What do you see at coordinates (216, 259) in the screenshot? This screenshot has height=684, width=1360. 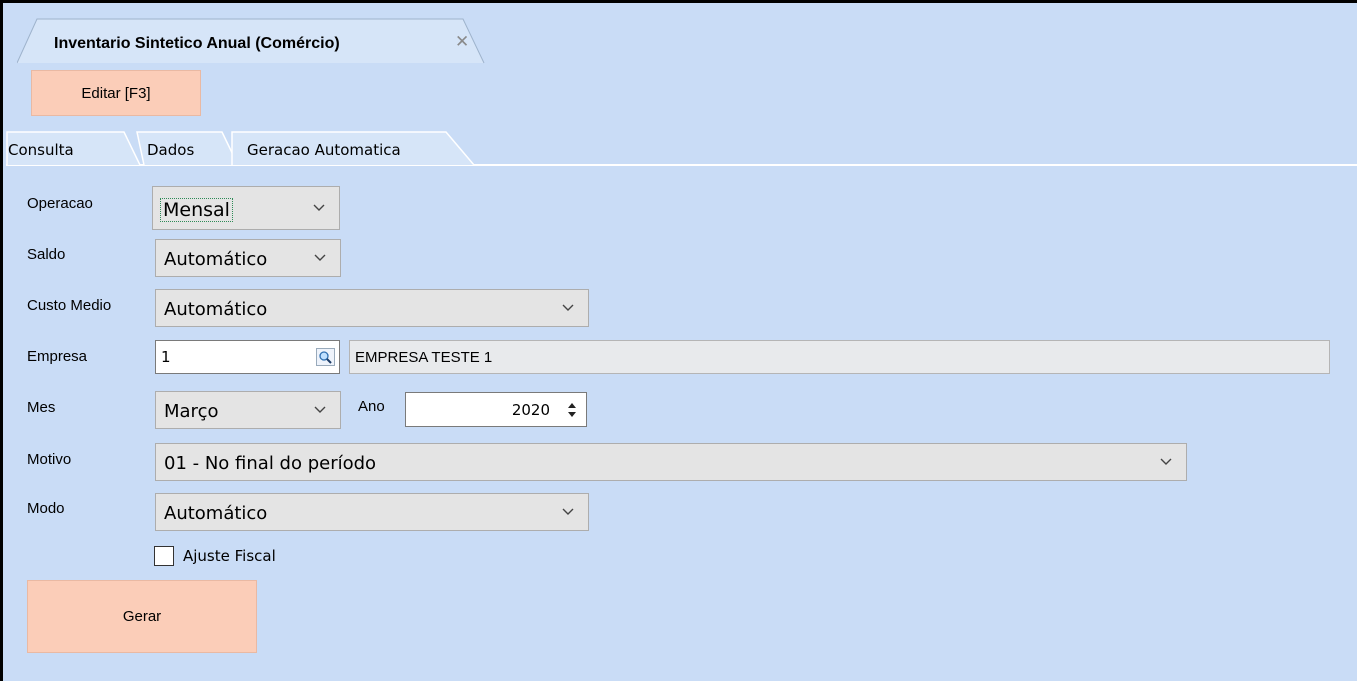 I see `saldo-value: Automático` at bounding box center [216, 259].